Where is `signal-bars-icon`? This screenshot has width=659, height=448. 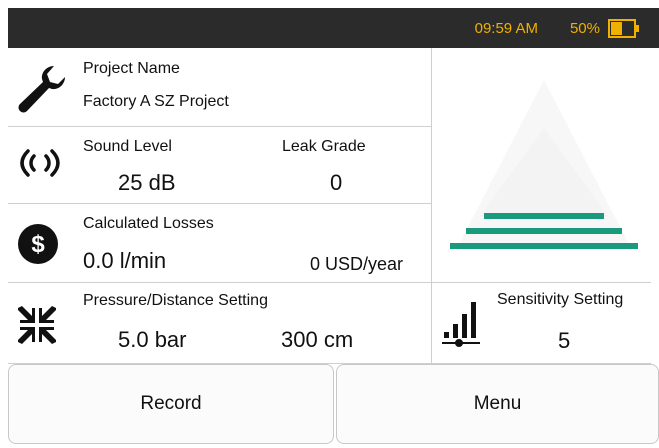
signal-bars-icon is located at coordinates (461, 324).